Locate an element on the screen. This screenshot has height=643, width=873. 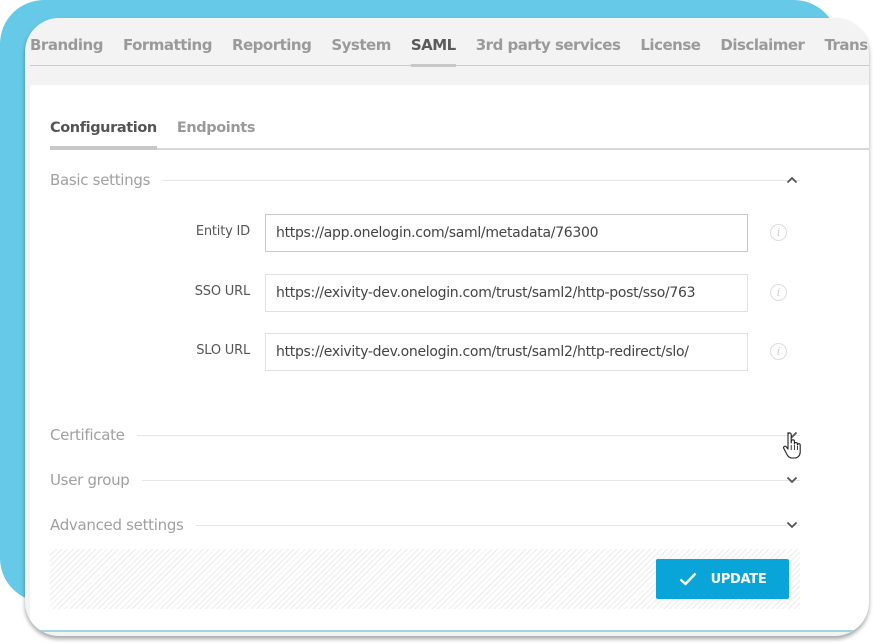
section-advanced-settings: Advanced settings is located at coordinates (425, 525).